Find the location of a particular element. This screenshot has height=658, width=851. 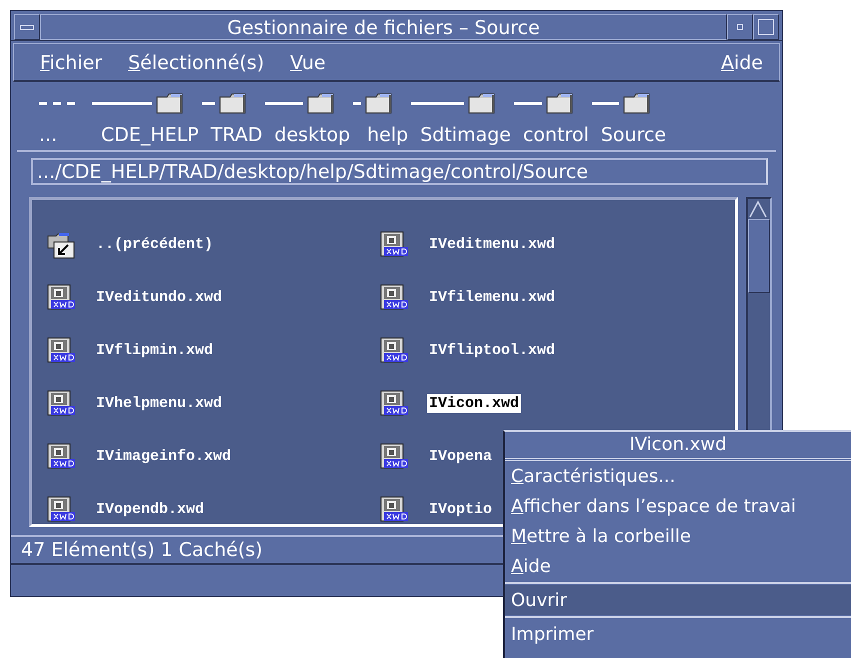

file-name: IVeditmenu.xwd is located at coordinates (492, 244).